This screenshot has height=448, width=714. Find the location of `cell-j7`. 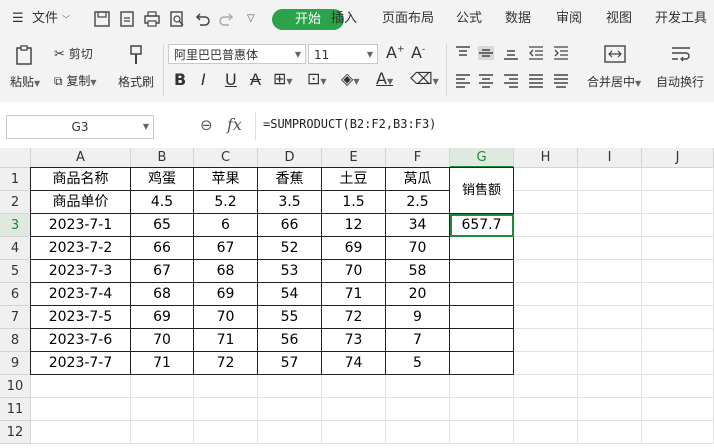

cell-j7 is located at coordinates (678, 317).